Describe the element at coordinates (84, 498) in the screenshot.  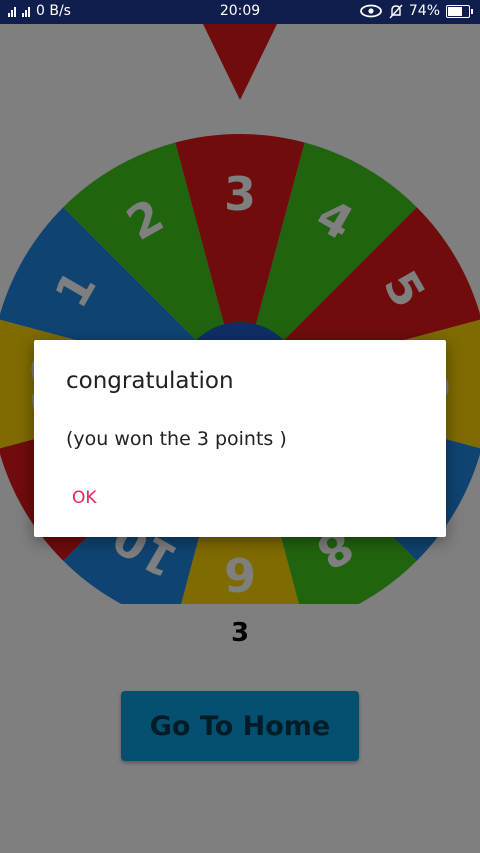
I see `dialog-ok-button: OK` at that location.